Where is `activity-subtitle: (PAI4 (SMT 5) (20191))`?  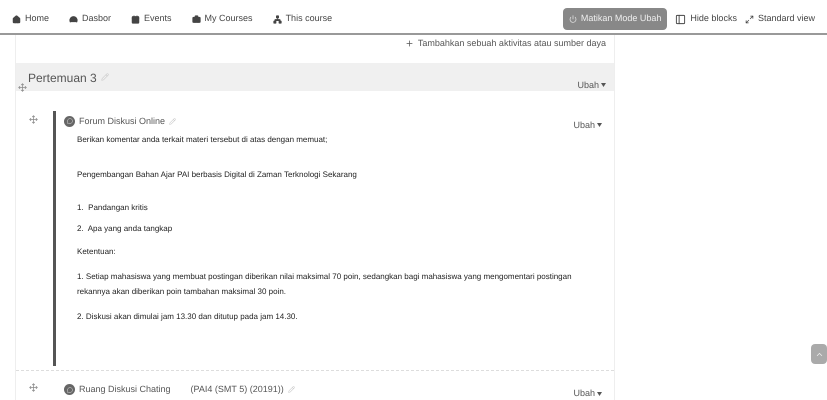 activity-subtitle: (PAI4 (SMT 5) (20191)) is located at coordinates (237, 389).